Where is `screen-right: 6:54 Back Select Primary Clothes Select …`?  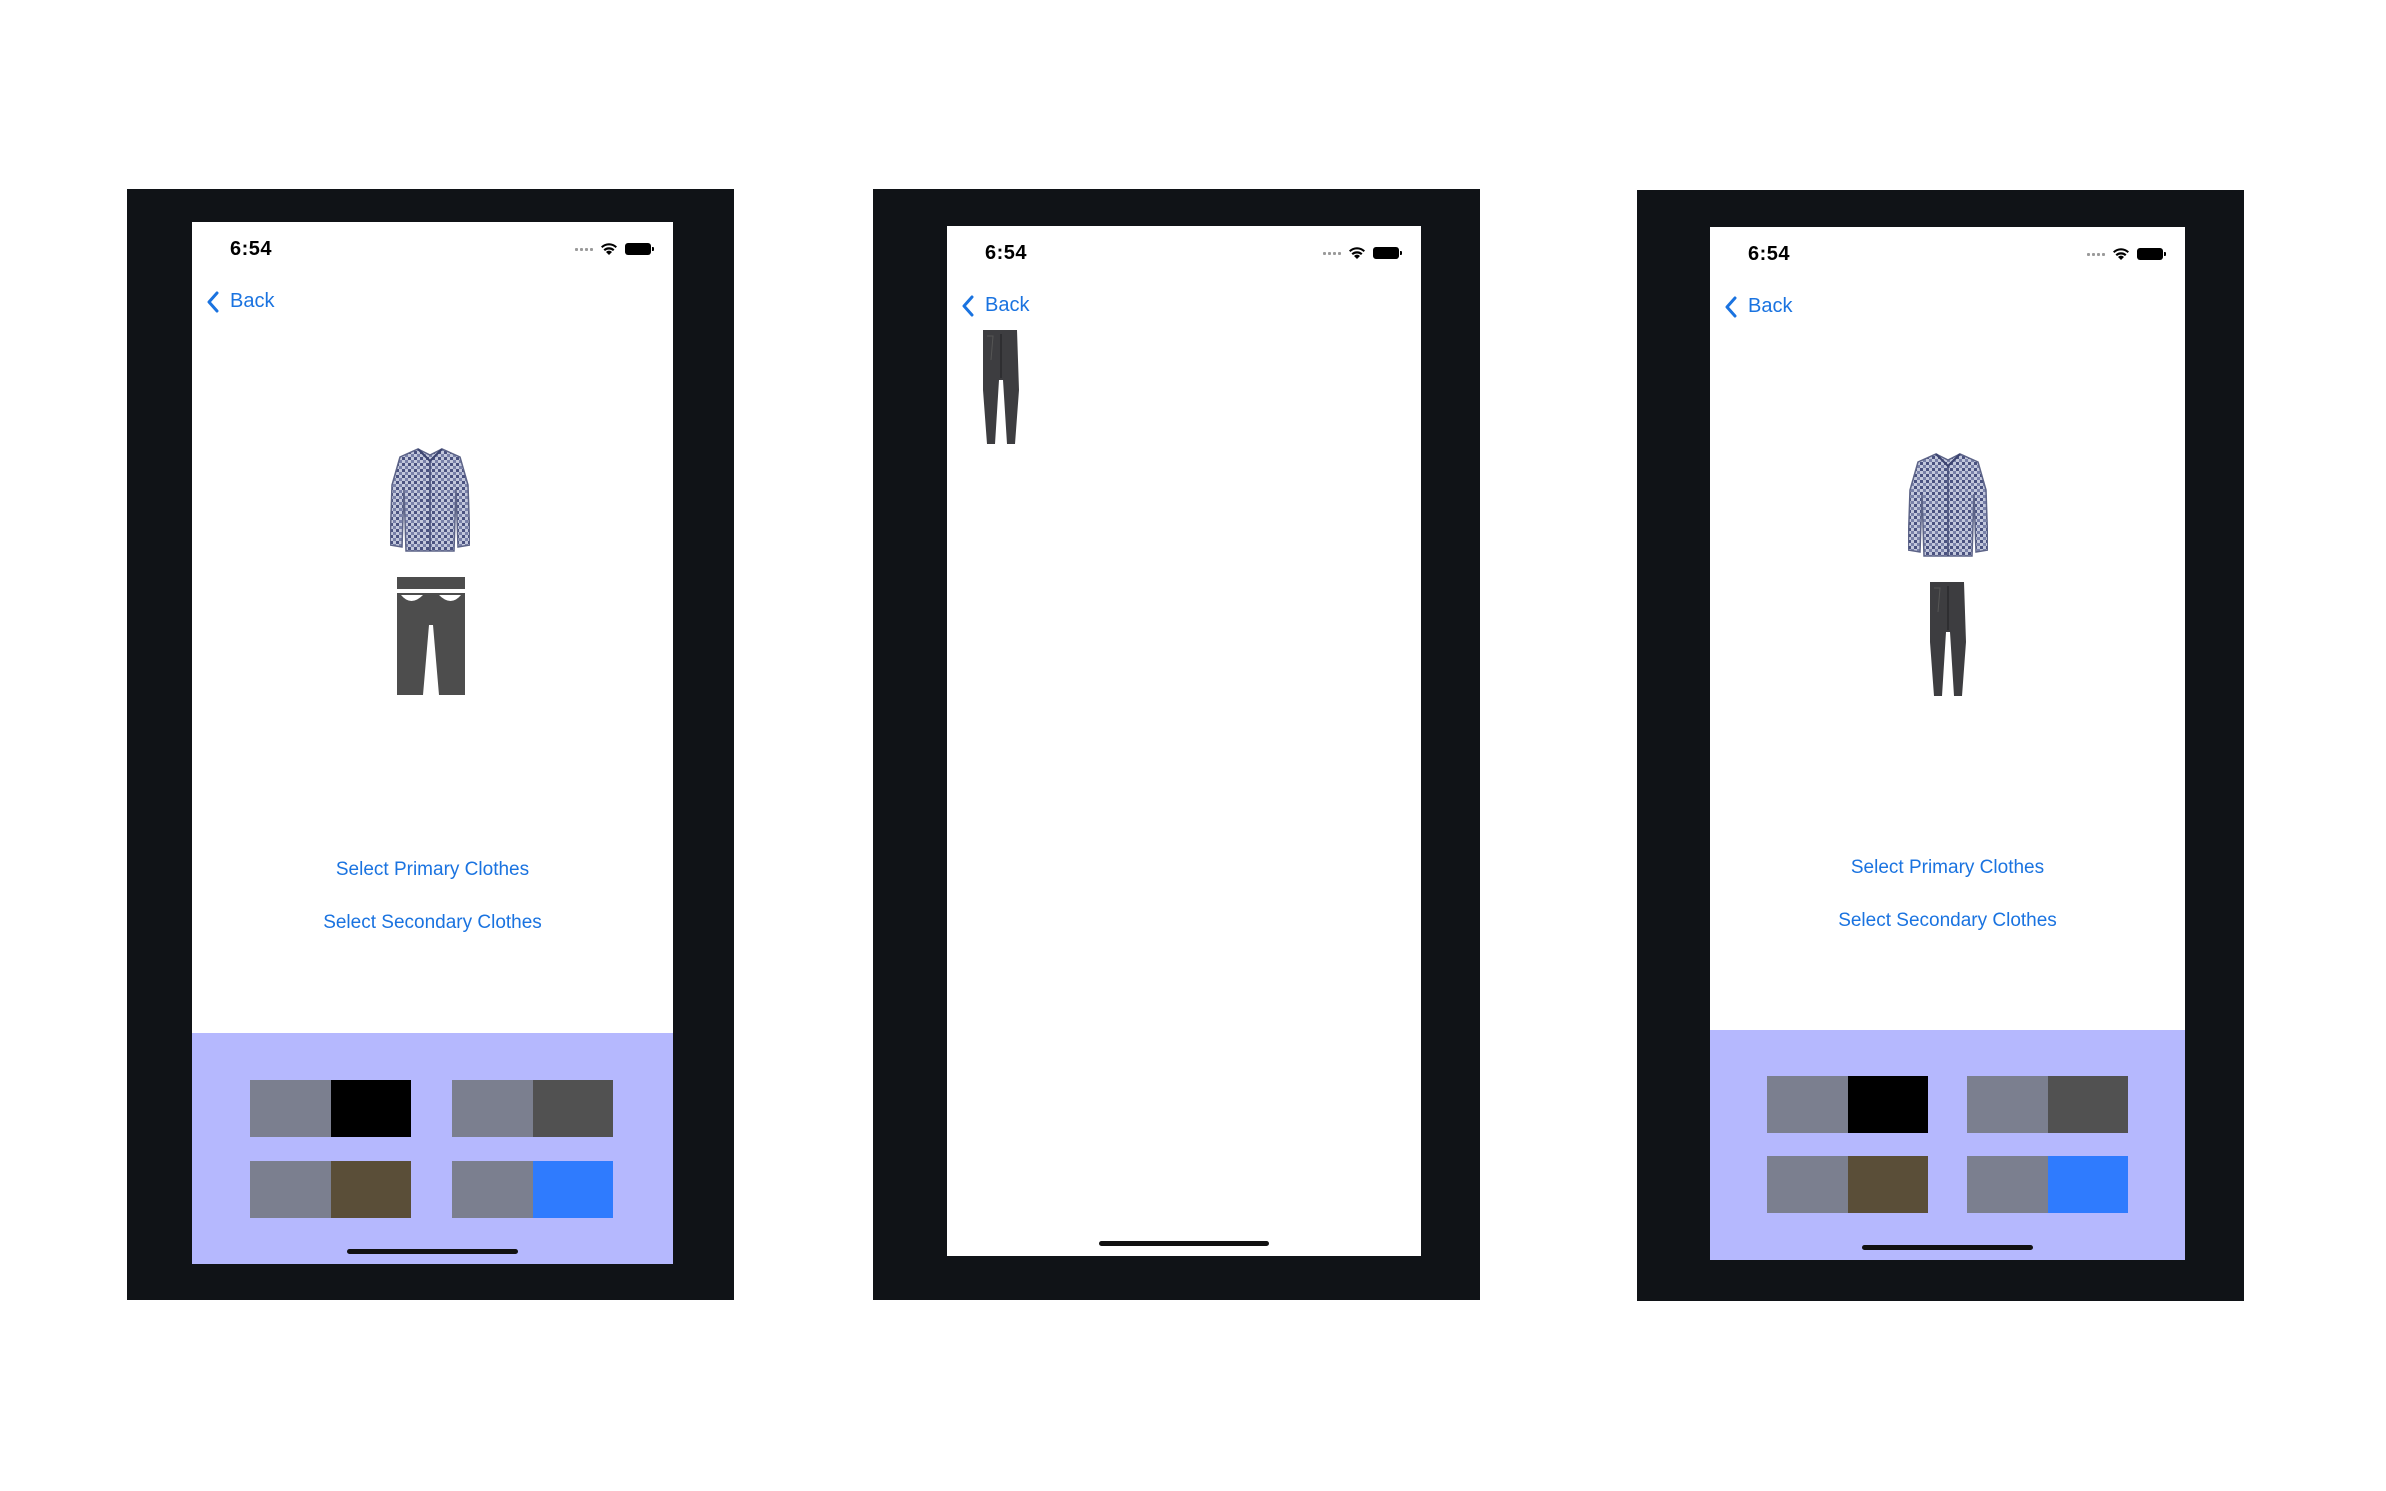
screen-right: 6:54 Back Select Primary Clothes Select … is located at coordinates (1947, 743).